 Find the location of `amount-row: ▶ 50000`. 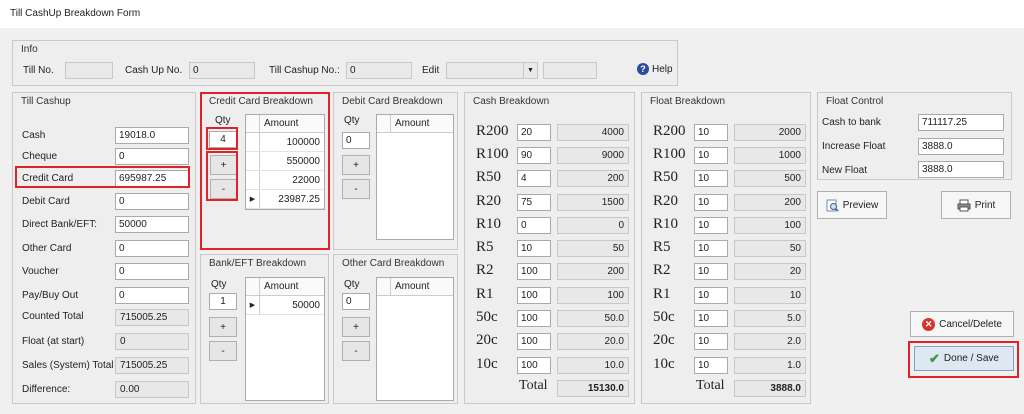

amount-row: ▶ 50000 is located at coordinates (285, 305).